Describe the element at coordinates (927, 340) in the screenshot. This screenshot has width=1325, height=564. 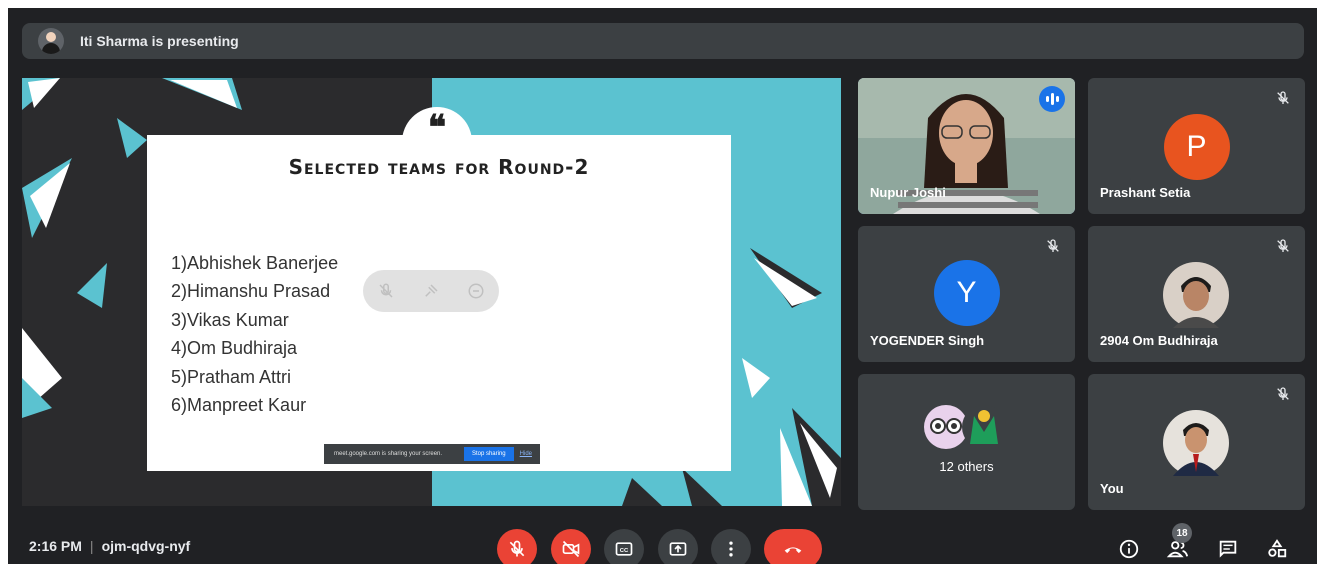
I see `participant-name: YOGENDER Singh` at that location.